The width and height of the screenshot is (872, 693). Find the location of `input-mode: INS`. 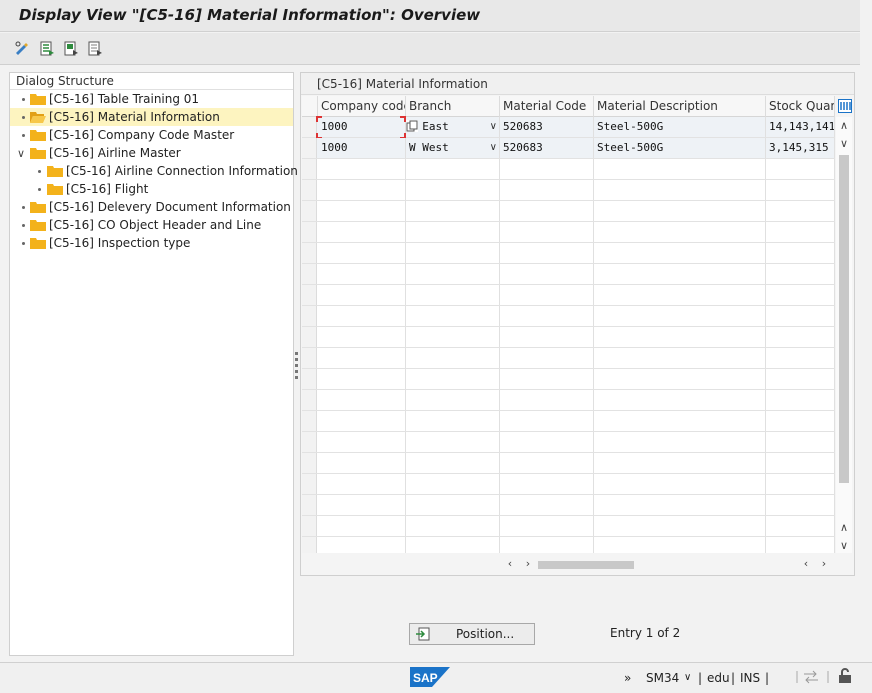

input-mode: INS is located at coordinates (750, 678).